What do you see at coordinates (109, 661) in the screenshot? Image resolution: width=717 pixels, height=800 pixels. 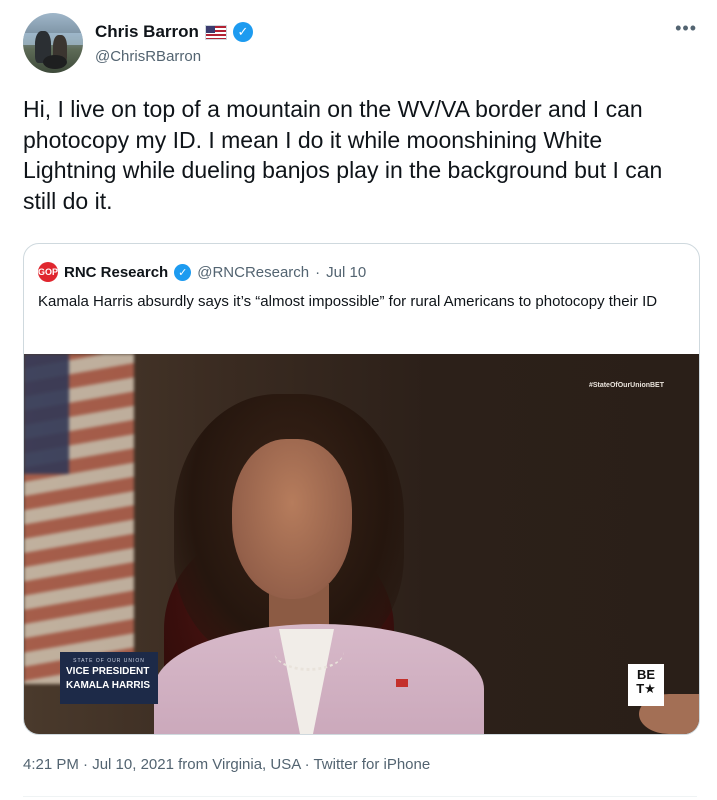 I see `lower-third-show: STATE OF OUR UNION` at bounding box center [109, 661].